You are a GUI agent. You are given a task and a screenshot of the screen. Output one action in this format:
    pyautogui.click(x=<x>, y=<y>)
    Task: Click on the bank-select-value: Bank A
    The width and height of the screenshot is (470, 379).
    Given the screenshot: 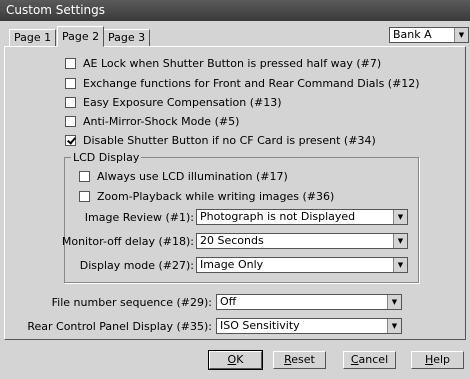 What is the action you would take?
    pyautogui.click(x=412, y=34)
    